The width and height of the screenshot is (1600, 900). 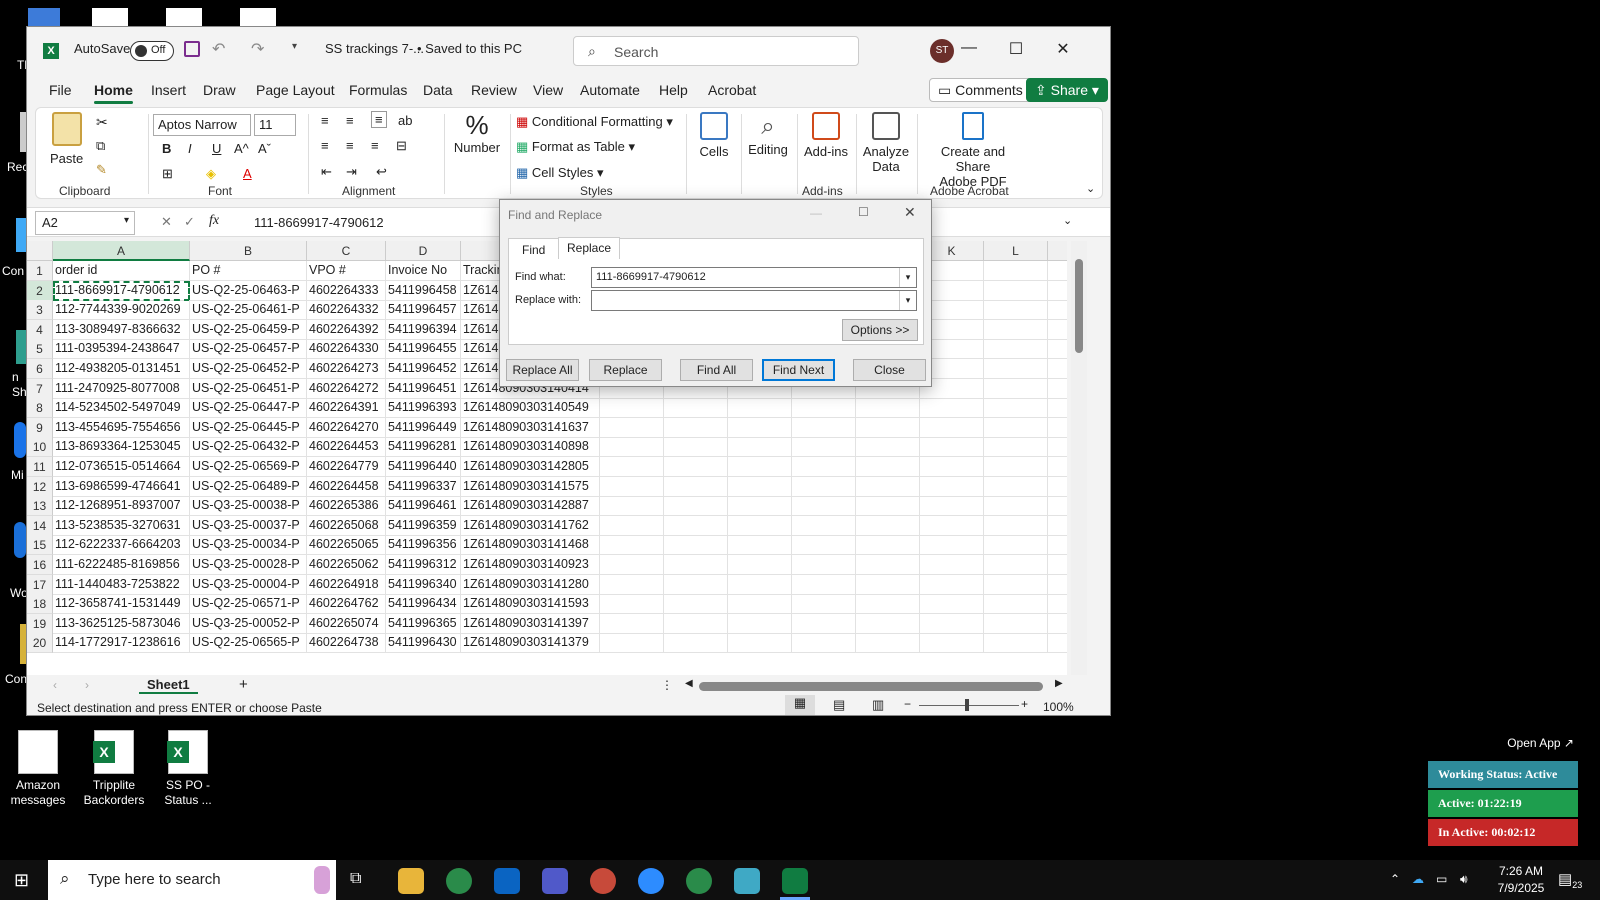 I want to click on row-header: 11, so click(x=40, y=467).